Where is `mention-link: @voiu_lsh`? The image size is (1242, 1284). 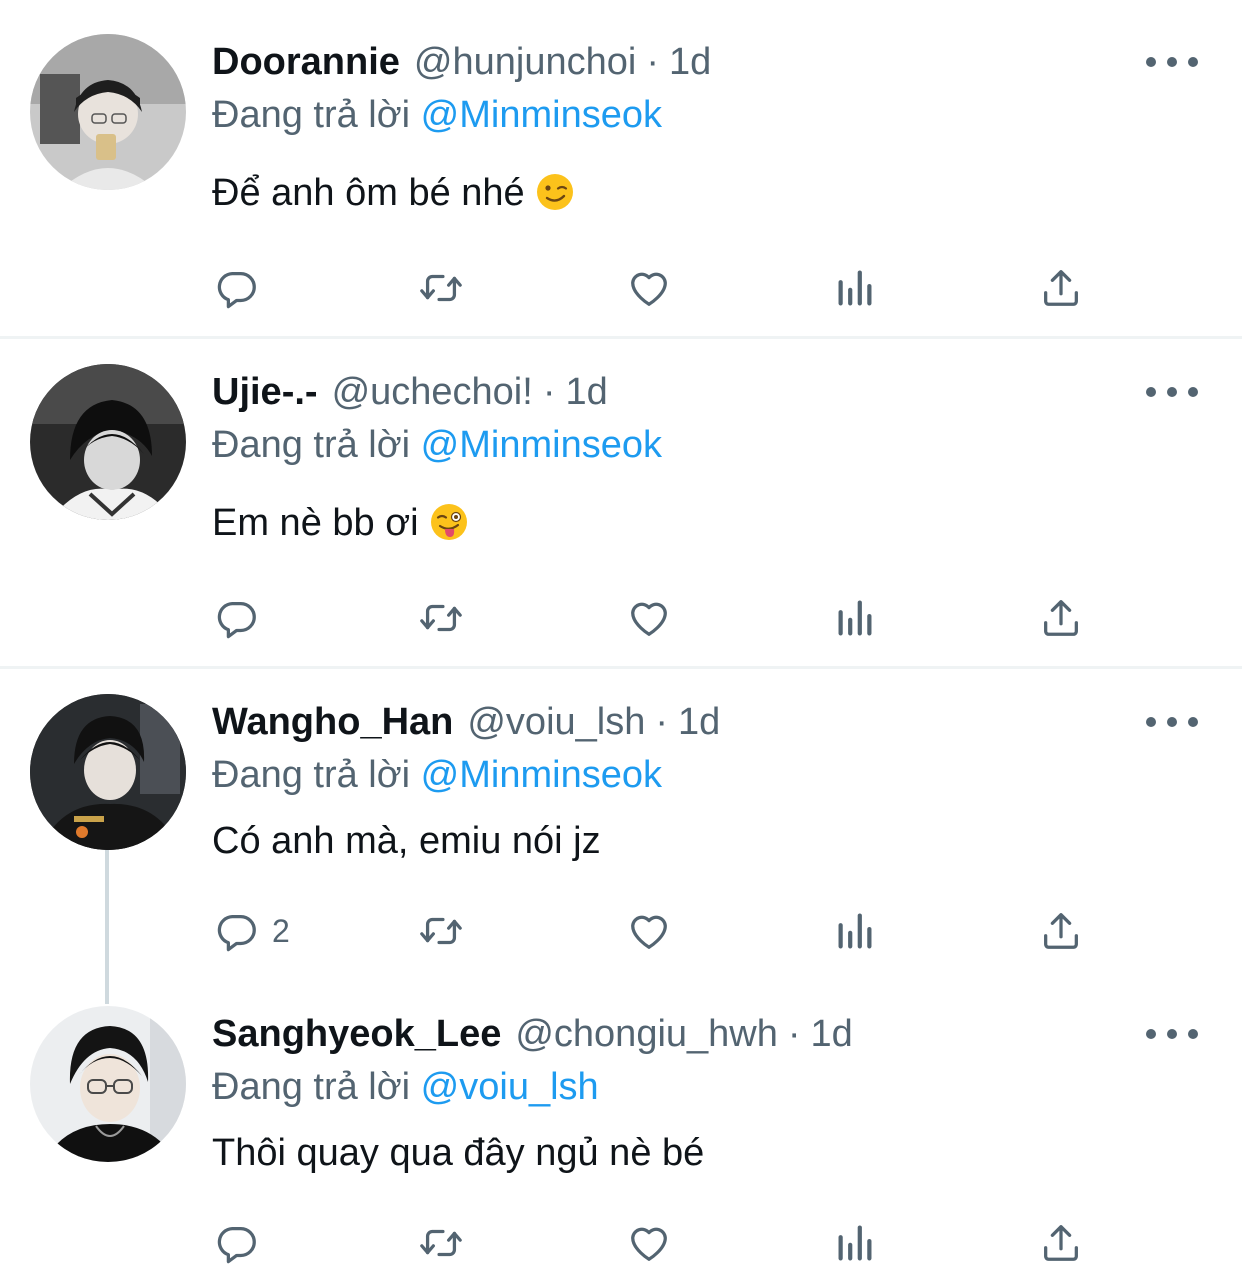
mention-link: @voiu_lsh is located at coordinates (510, 1087).